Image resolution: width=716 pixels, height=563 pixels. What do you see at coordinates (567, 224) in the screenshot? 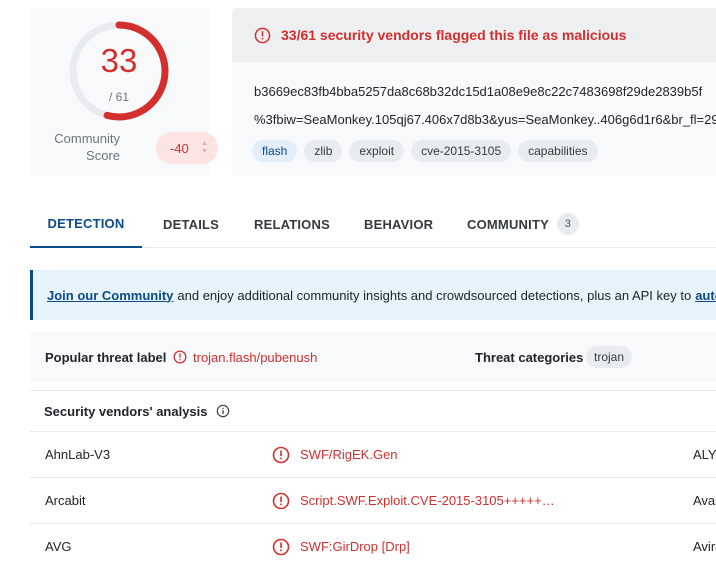
I see `community-count-badge: 3` at bounding box center [567, 224].